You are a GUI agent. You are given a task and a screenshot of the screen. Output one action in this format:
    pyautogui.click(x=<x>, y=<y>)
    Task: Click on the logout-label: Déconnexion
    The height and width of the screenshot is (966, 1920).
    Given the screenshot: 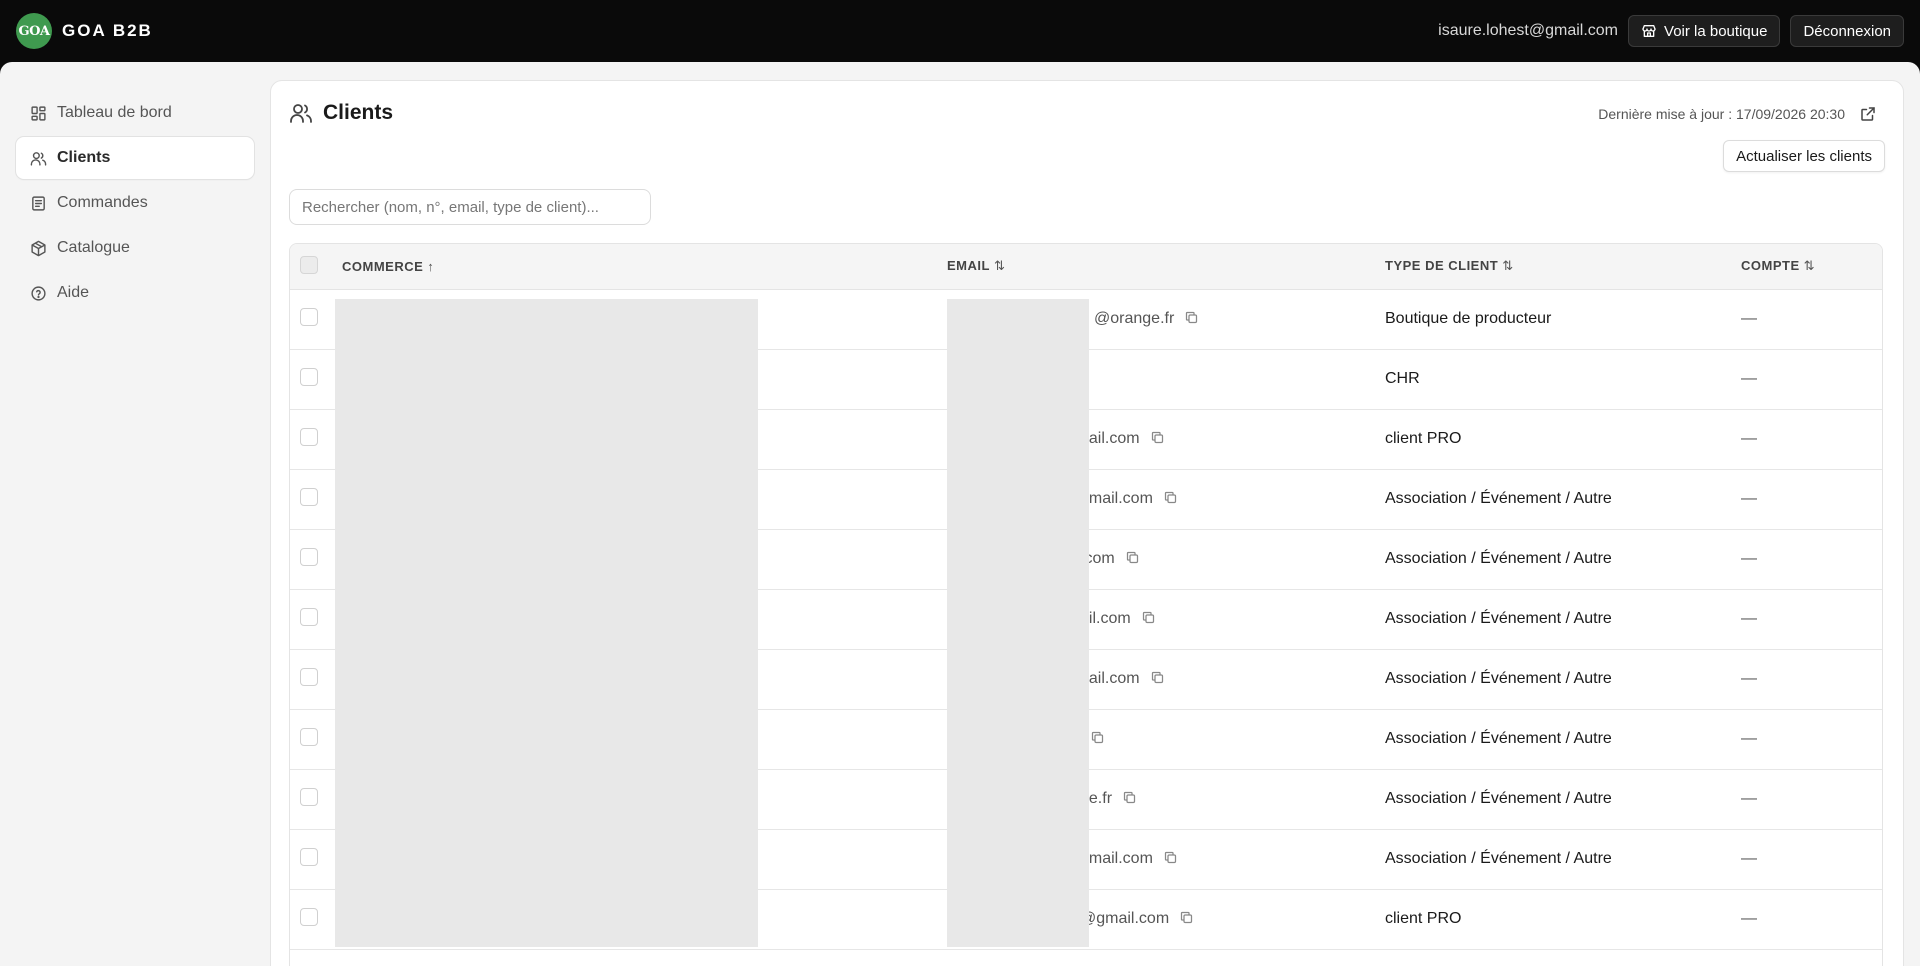 What is the action you would take?
    pyautogui.click(x=1847, y=31)
    